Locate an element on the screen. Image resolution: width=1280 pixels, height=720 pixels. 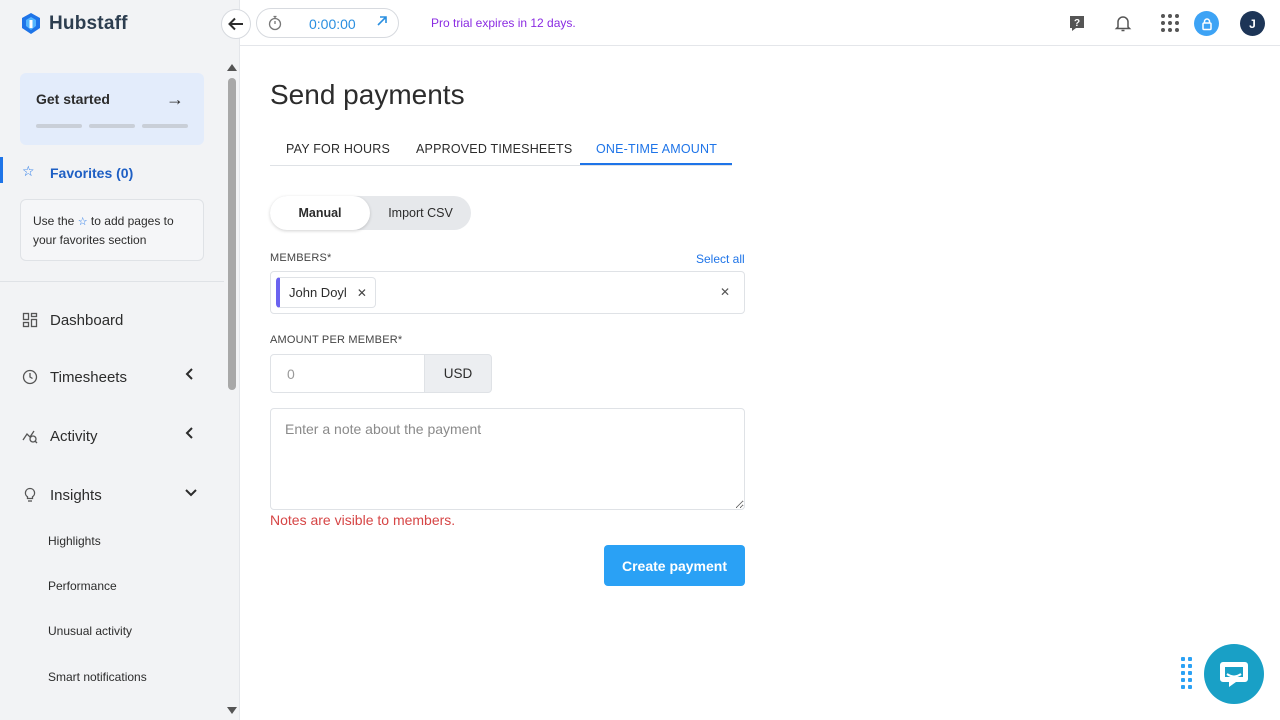
active-tab-indicator is located at coordinates (656, 164).